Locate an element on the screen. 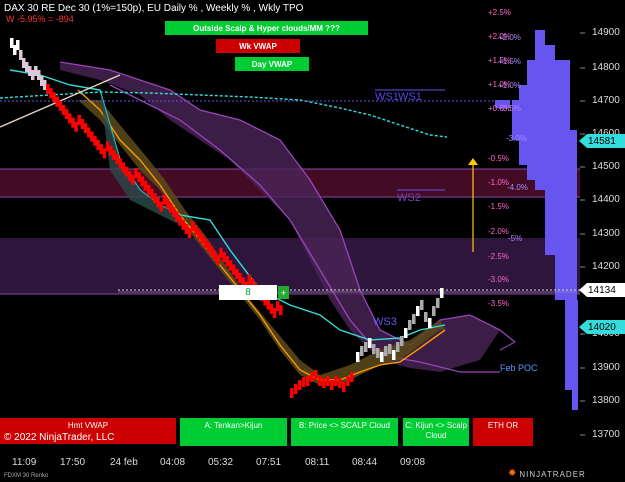 This screenshot has width=625, height=482. price-scalp-button: B: Price <> SCALP Cloud is located at coordinates (344, 432).